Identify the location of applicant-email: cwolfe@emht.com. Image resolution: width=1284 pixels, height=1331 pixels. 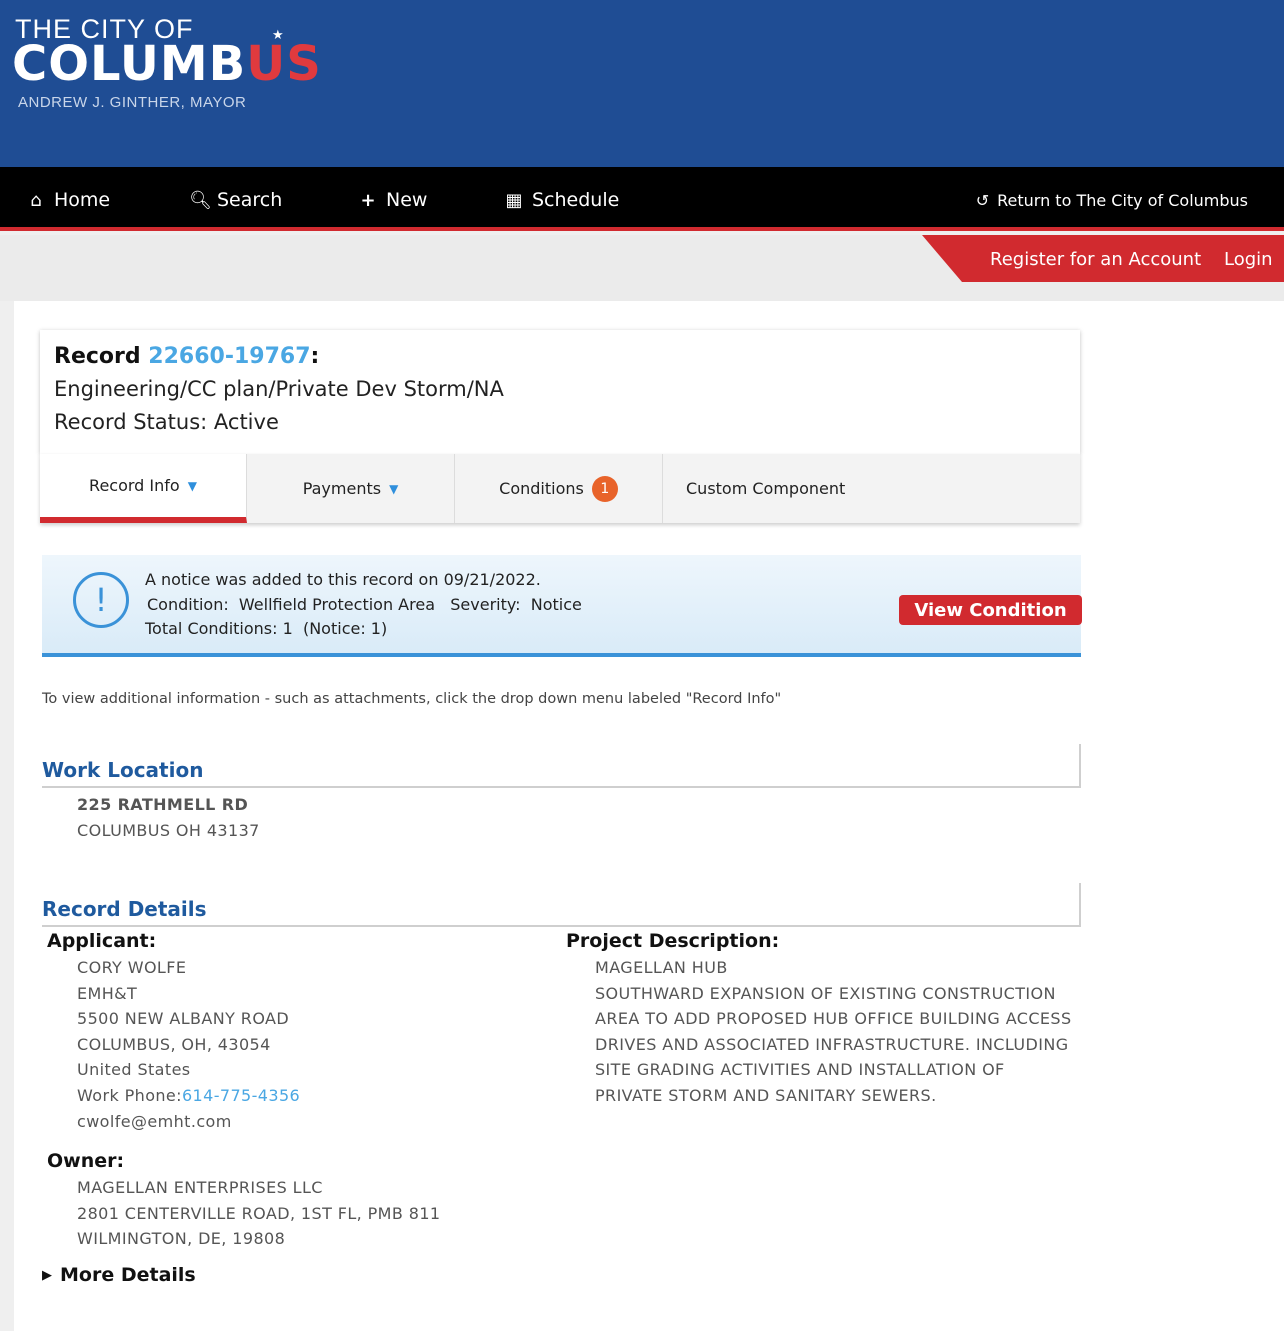
(154, 1121).